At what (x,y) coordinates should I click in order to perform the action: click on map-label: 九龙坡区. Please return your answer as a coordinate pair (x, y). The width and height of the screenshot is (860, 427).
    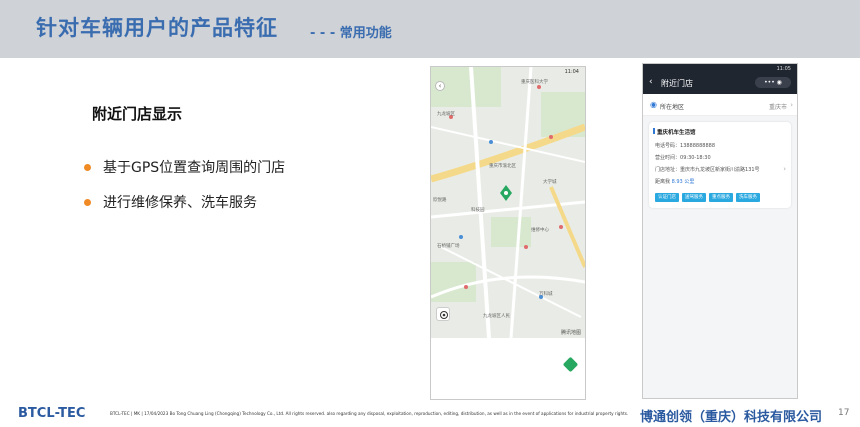
    Looking at the image, I should click on (446, 114).